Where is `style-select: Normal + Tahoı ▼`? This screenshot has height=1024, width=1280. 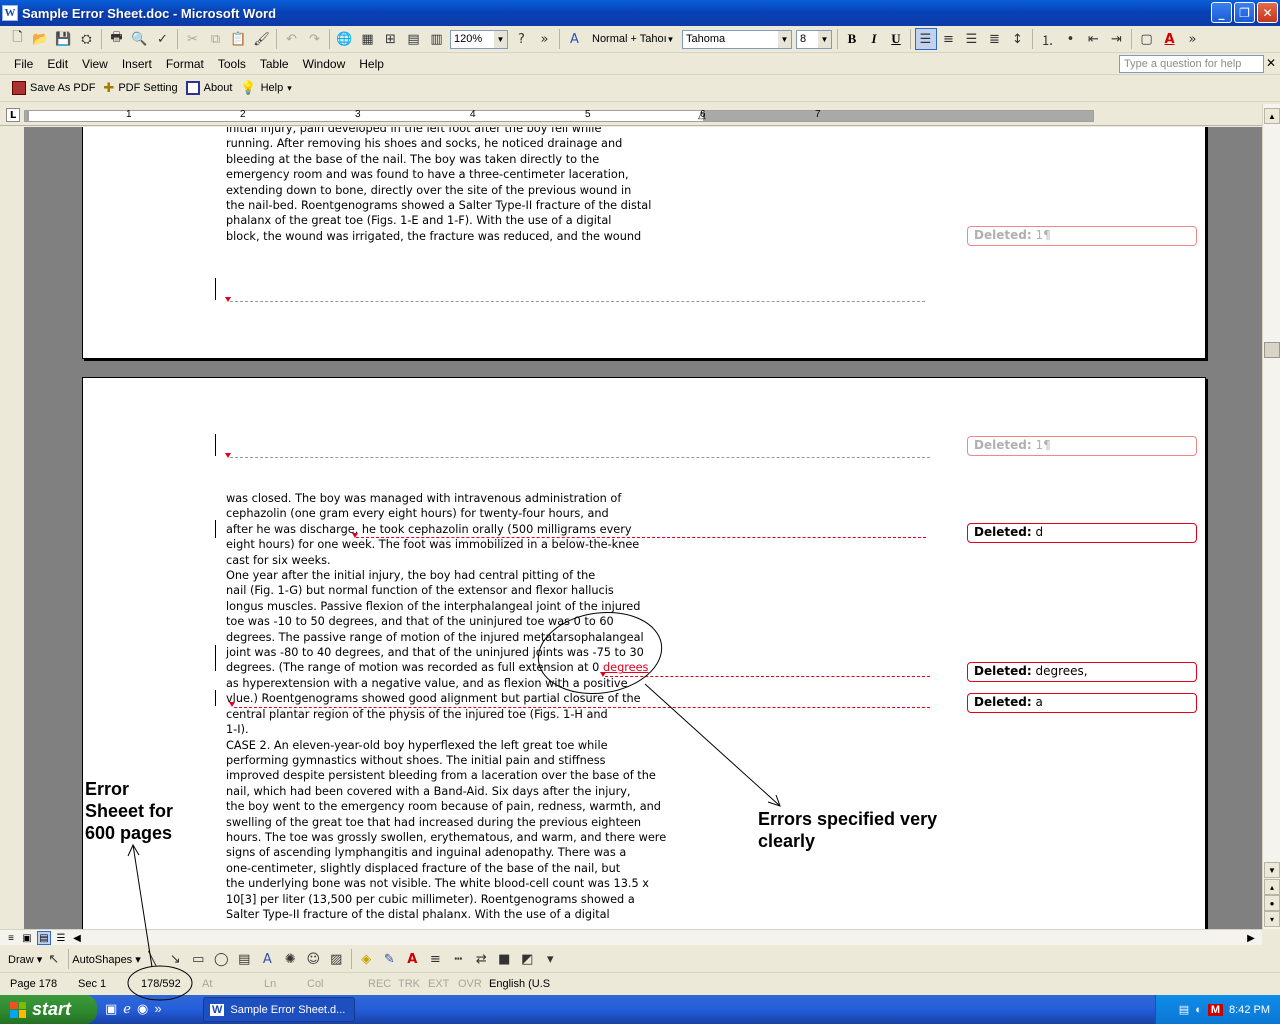
style-select: Normal + Tahoı ▼ is located at coordinates (633, 39).